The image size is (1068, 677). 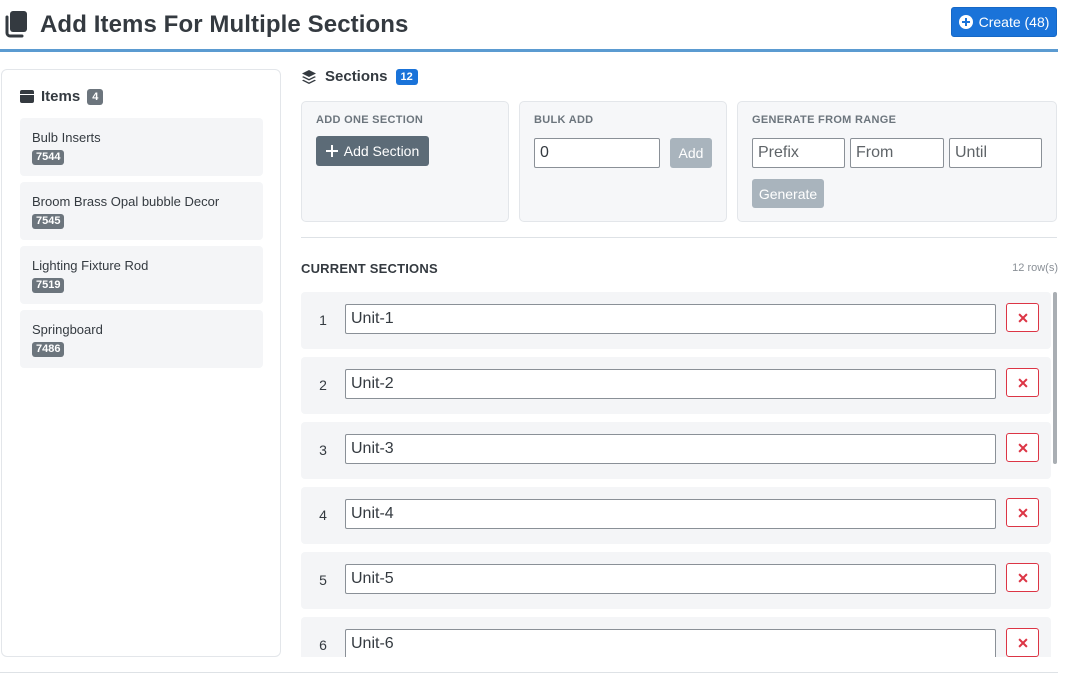 I want to click on create-button: Create (48), so click(x=1004, y=22).